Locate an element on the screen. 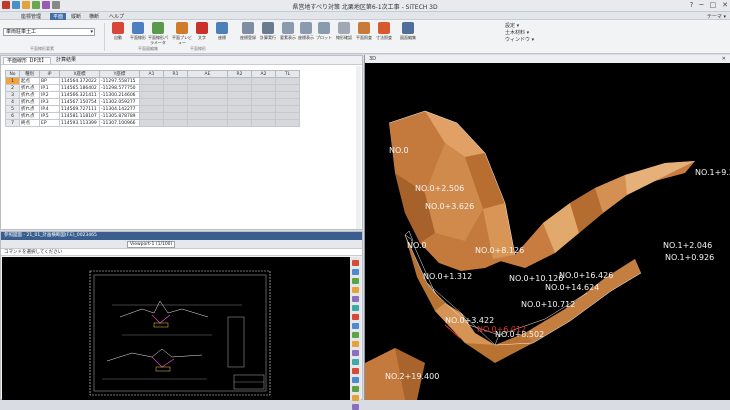 The width and height of the screenshot is (730, 410). column-header: A2 is located at coordinates (263, 74).